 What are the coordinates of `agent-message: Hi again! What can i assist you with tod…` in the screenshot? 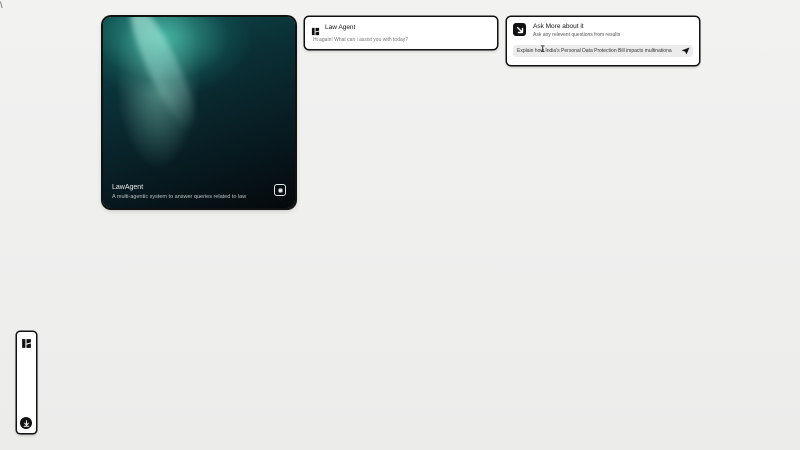 It's located at (361, 40).